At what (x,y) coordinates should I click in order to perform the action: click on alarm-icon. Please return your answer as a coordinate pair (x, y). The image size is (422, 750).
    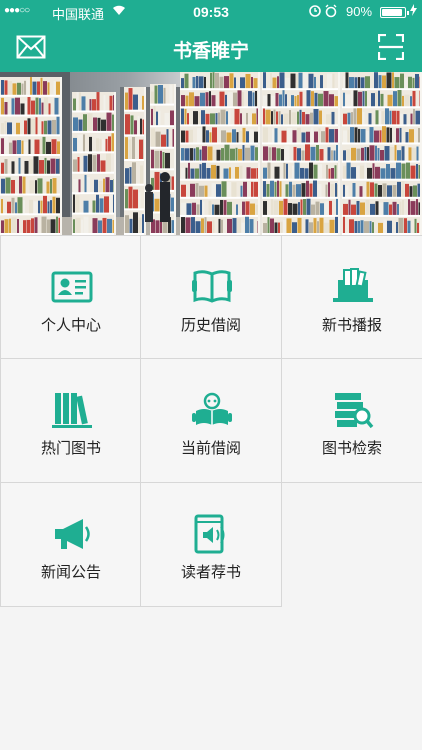
    Looking at the image, I should click on (324, 12).